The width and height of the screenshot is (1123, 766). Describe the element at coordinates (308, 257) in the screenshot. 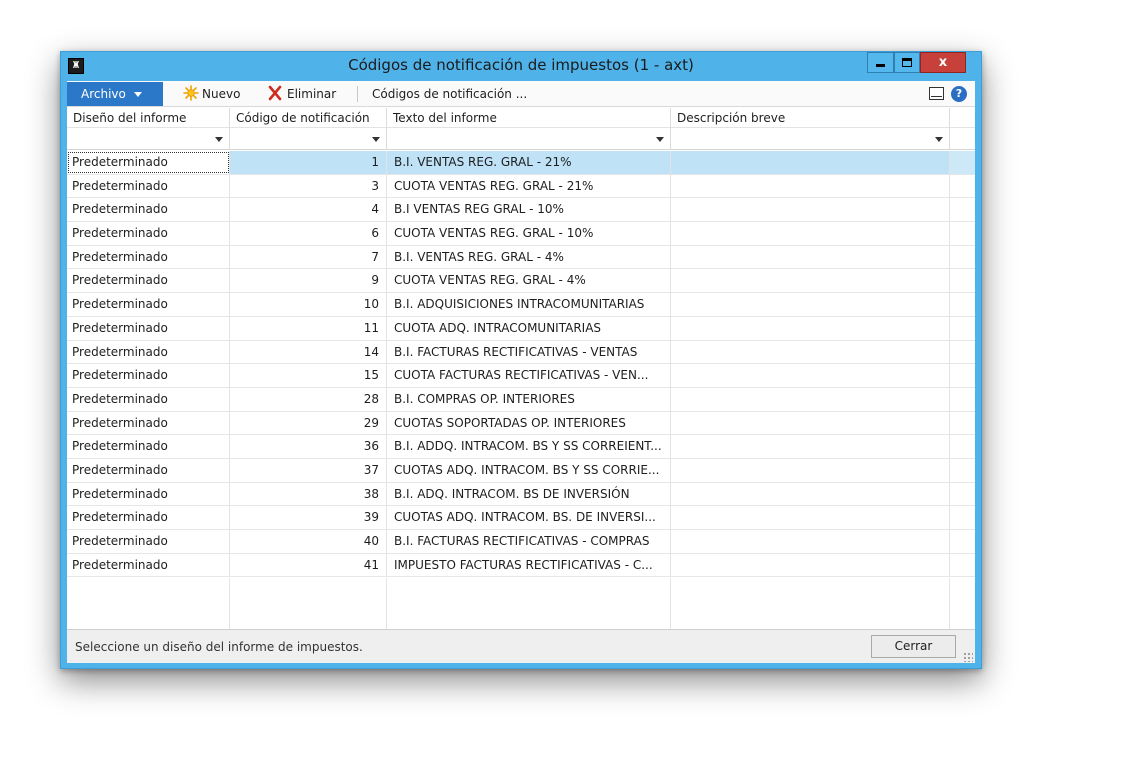

I see `cell-code: 7` at that location.